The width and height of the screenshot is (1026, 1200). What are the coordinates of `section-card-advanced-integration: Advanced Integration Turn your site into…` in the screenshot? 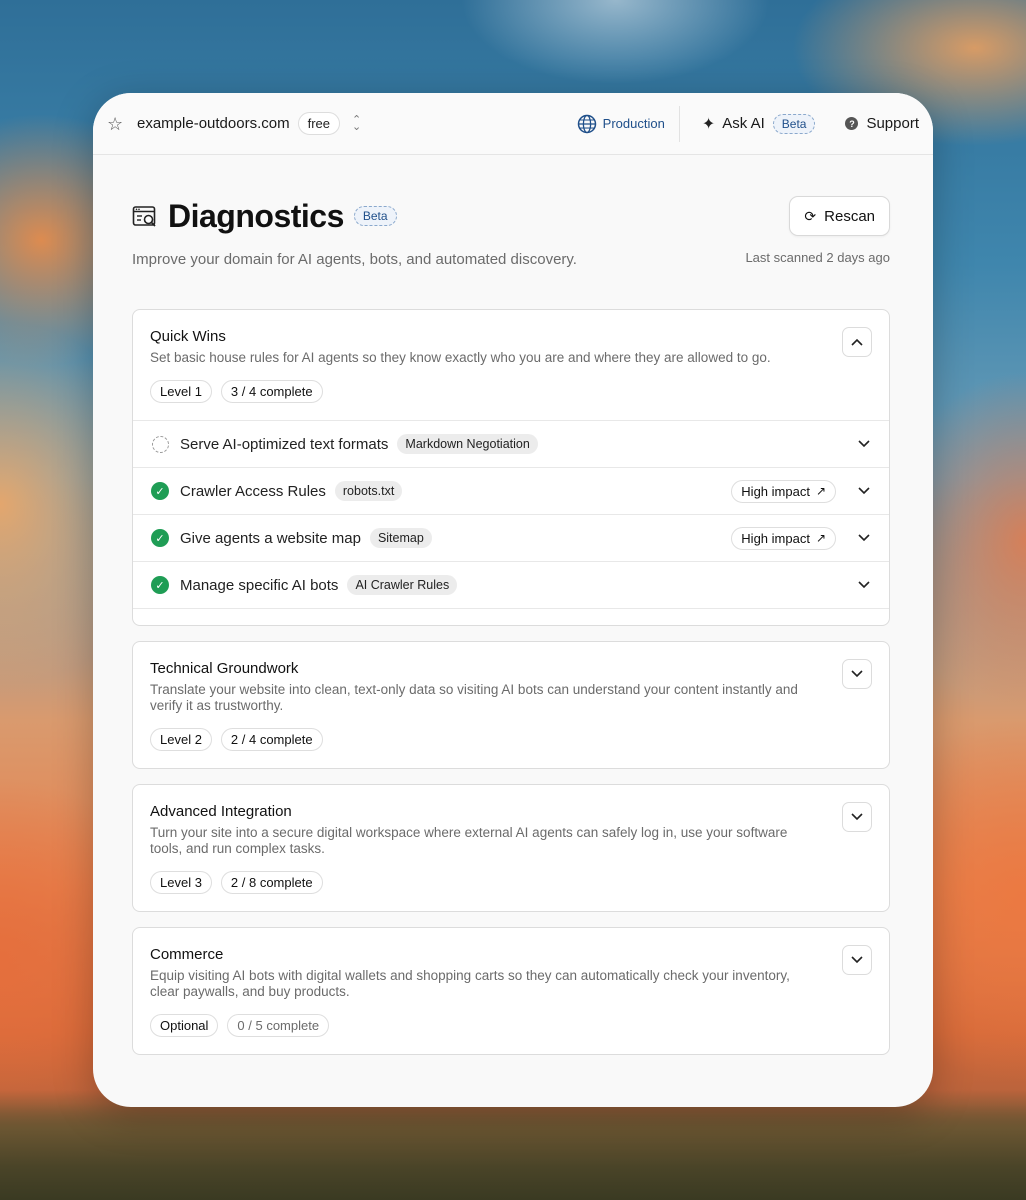 It's located at (511, 848).